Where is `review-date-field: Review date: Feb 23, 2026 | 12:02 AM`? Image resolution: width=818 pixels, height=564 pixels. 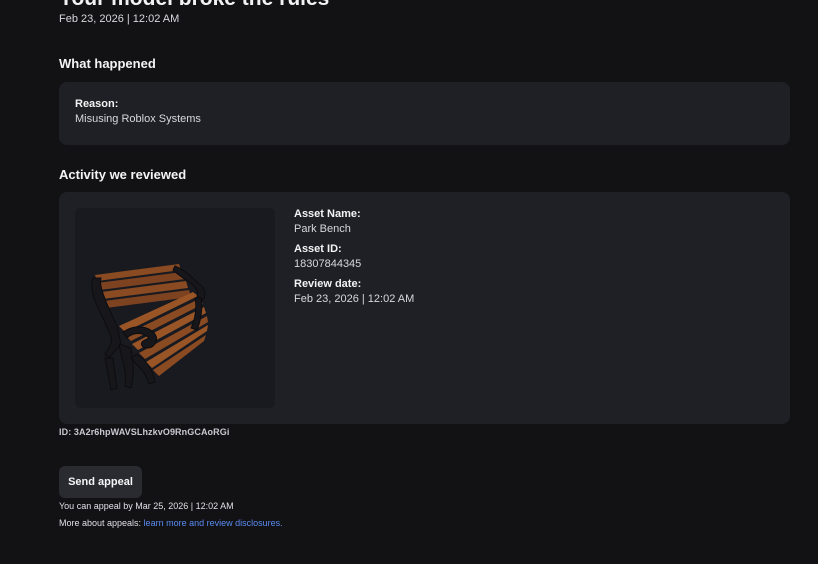
review-date-field: Review date: Feb 23, 2026 | 12:02 AM is located at coordinates (354, 291).